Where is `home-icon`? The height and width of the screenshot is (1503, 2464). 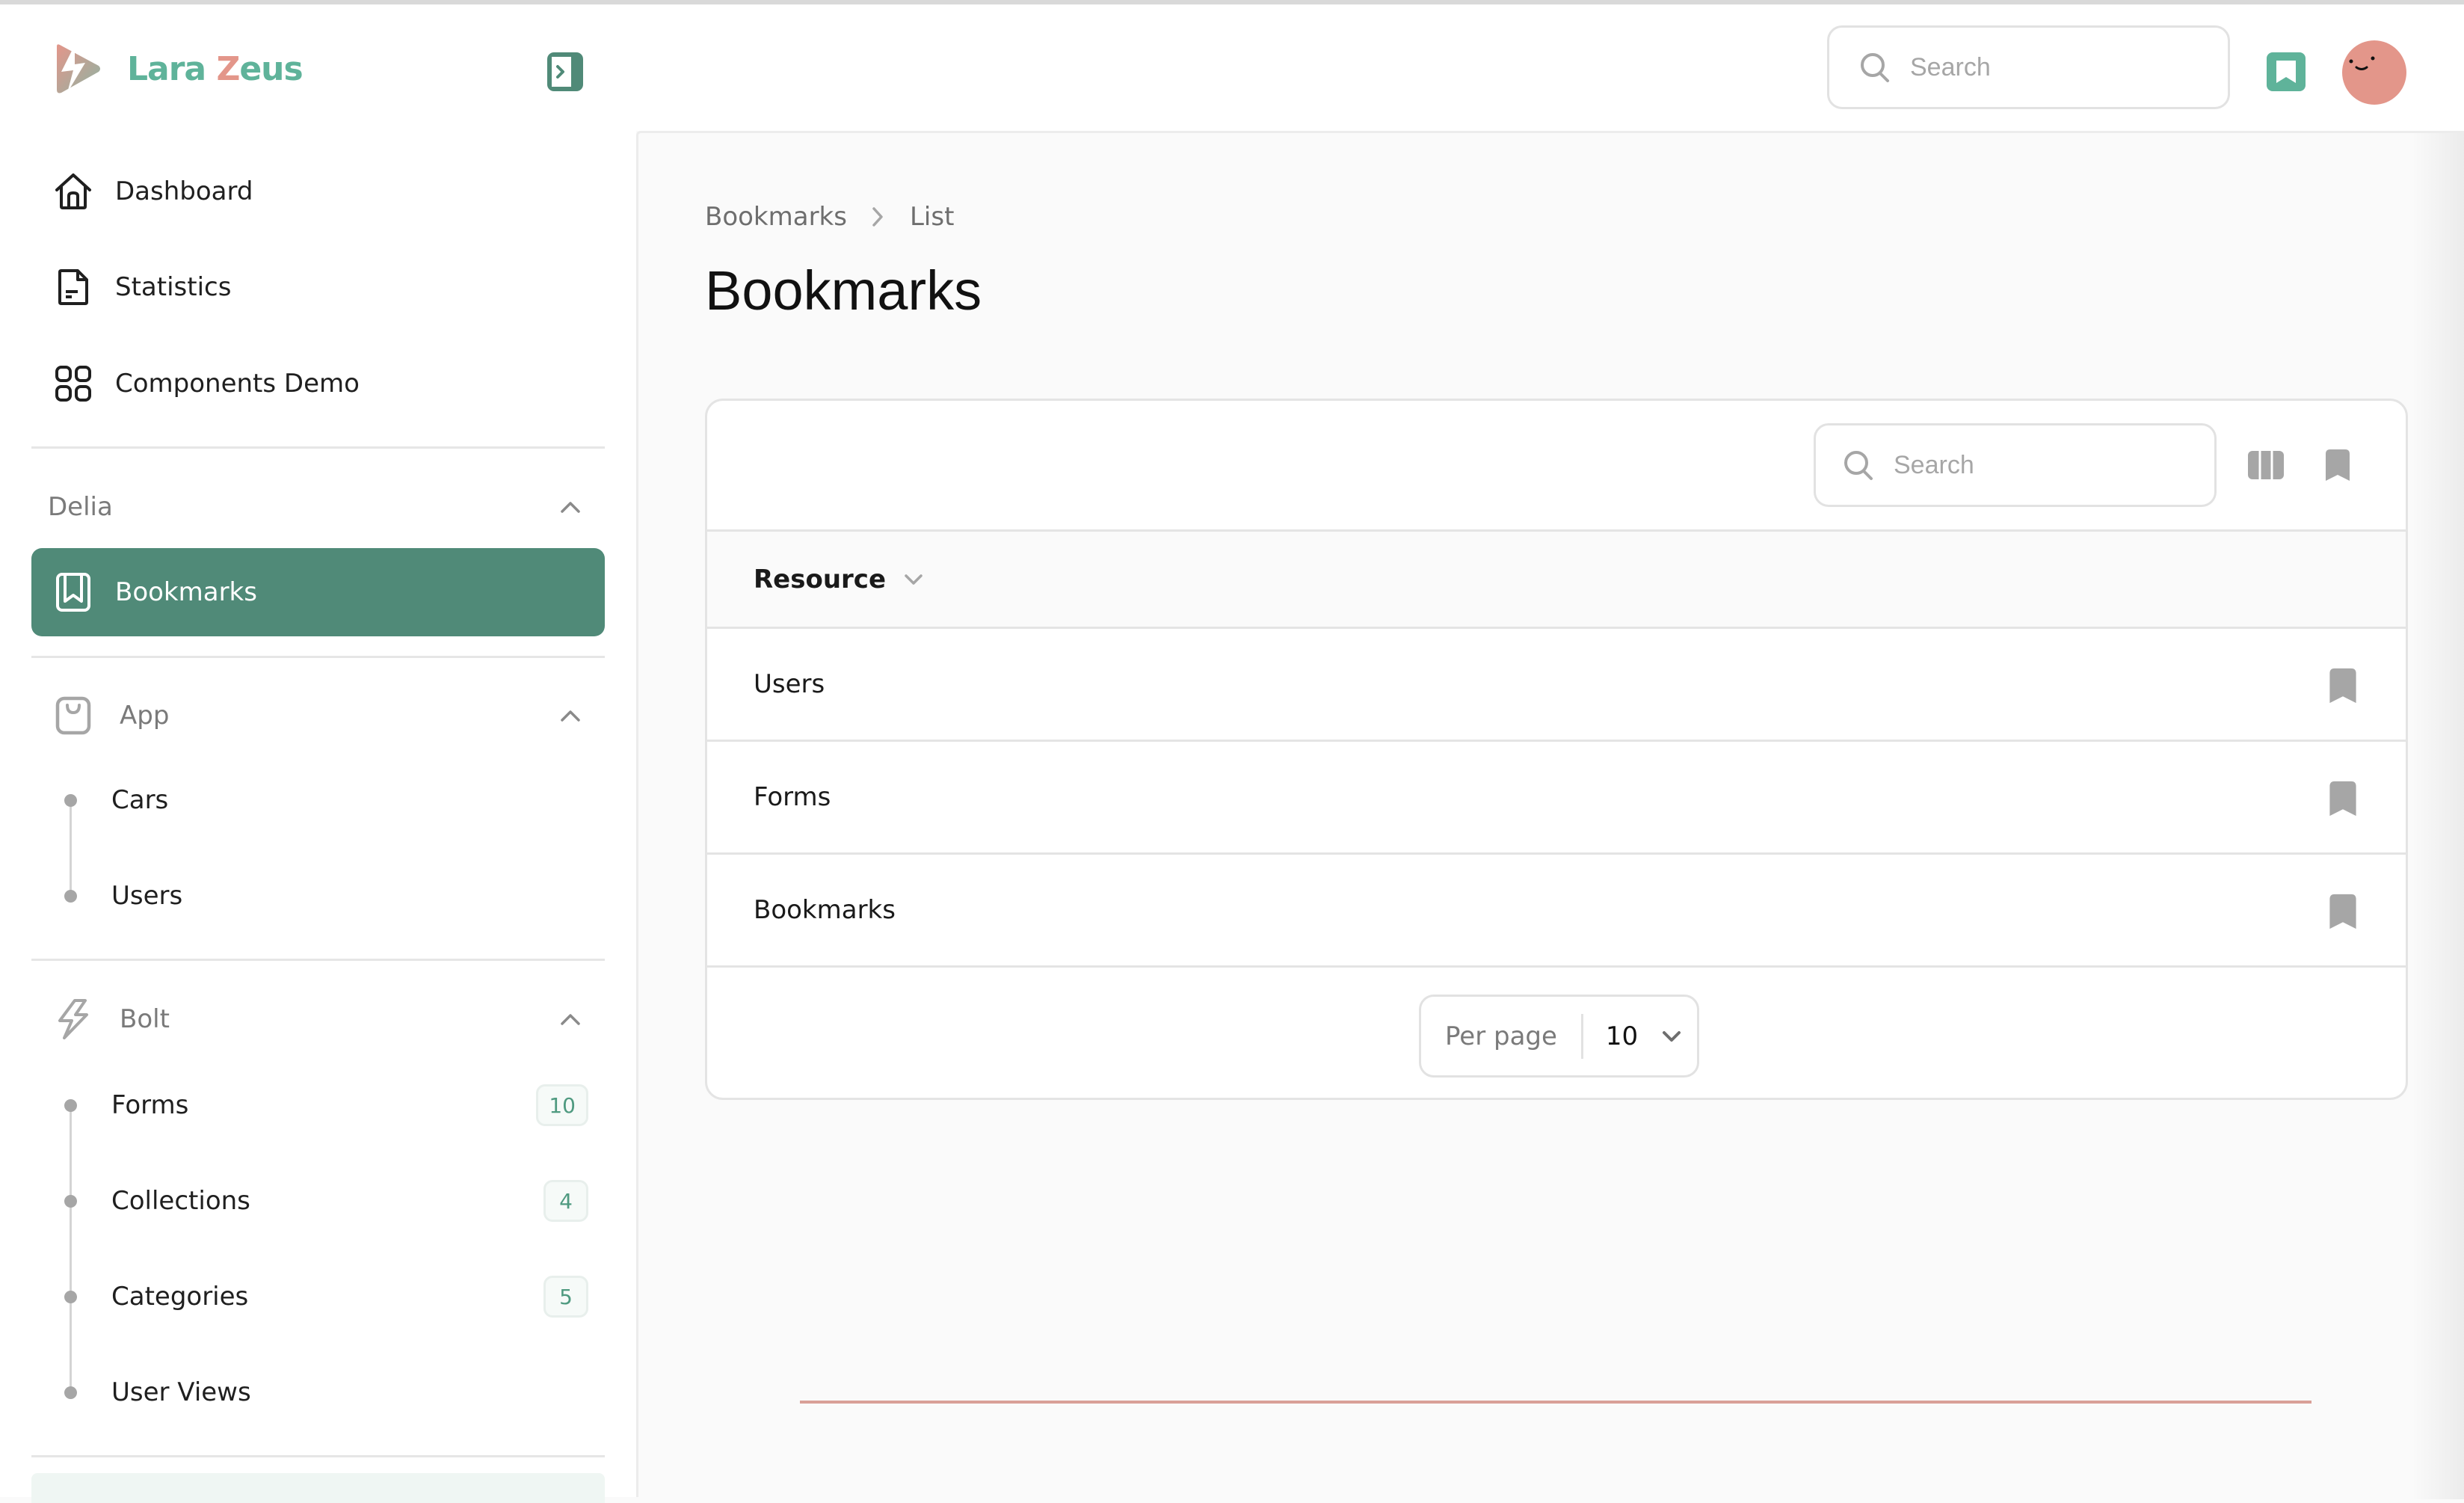
home-icon is located at coordinates (73, 191).